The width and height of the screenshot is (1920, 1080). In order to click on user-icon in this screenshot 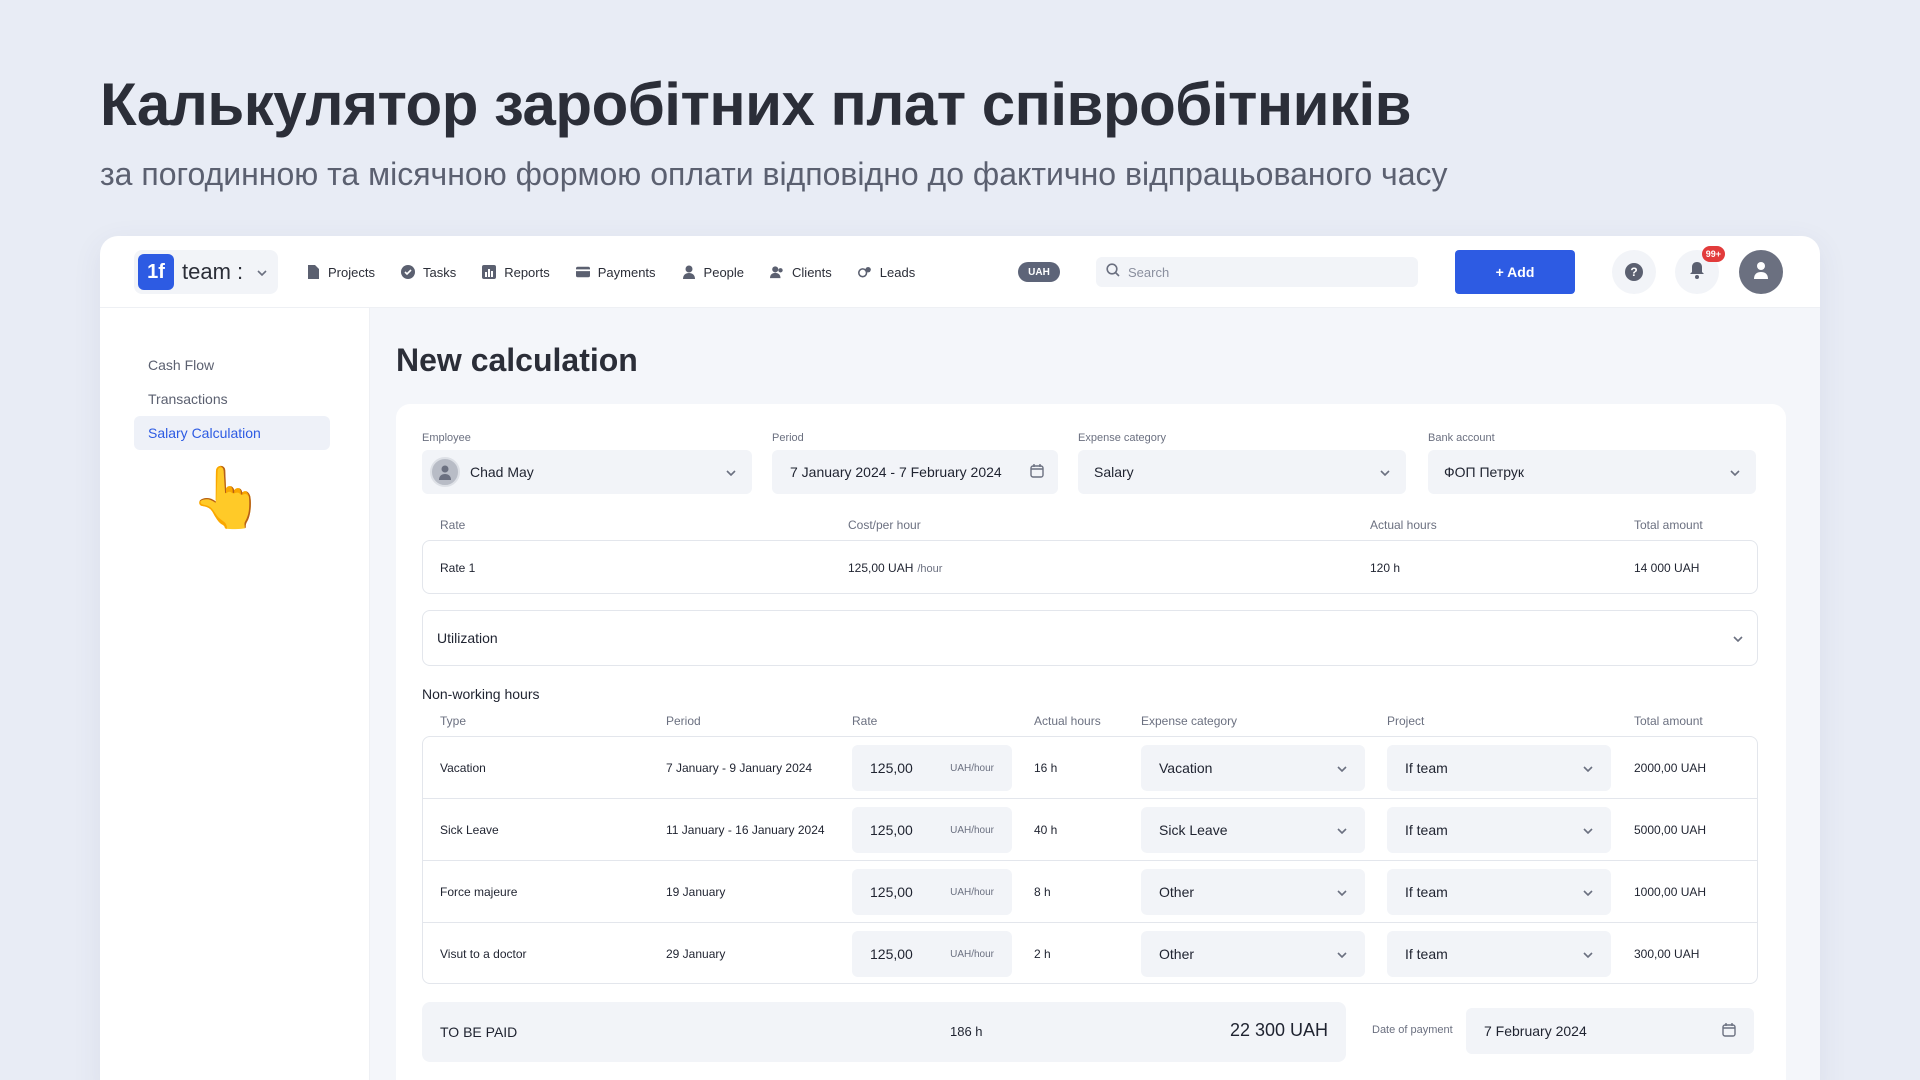, I will do `click(1761, 272)`.